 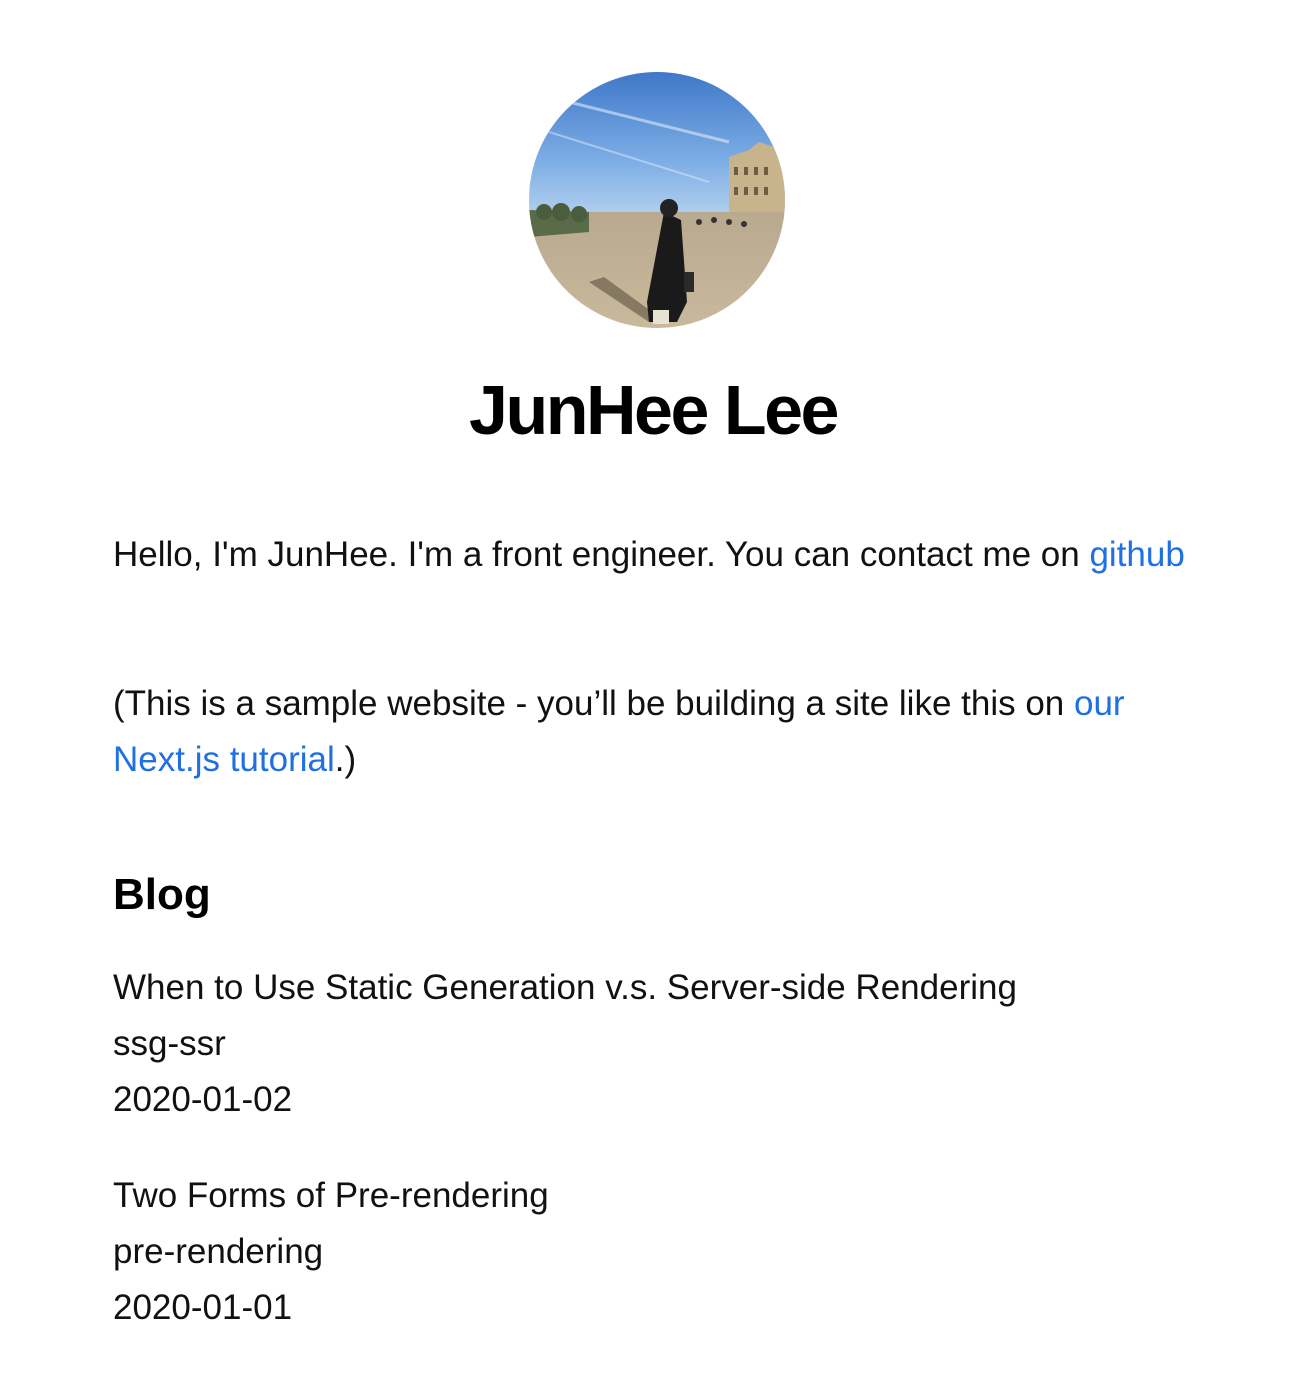 What do you see at coordinates (218, 1251) in the screenshot?
I see `blog-post-id: pre-rendering` at bounding box center [218, 1251].